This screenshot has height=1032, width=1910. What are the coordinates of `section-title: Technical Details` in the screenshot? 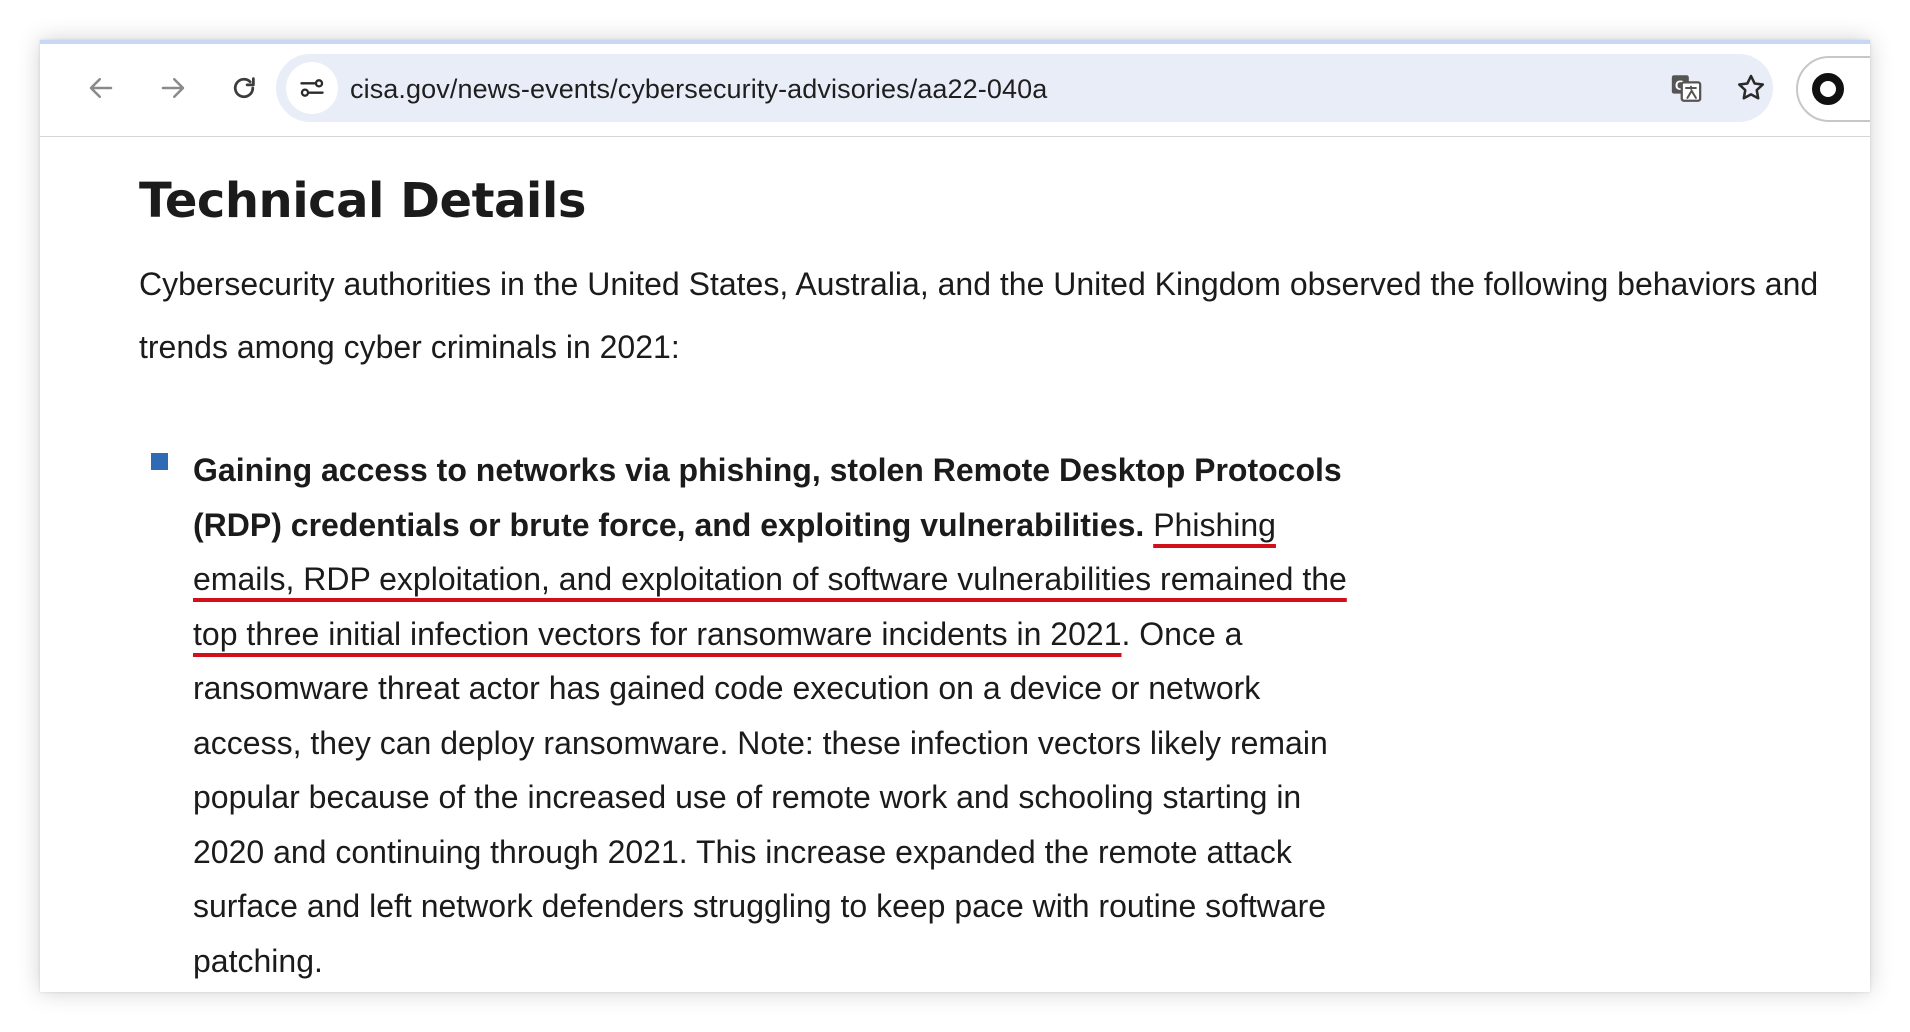 It's located at (362, 201).